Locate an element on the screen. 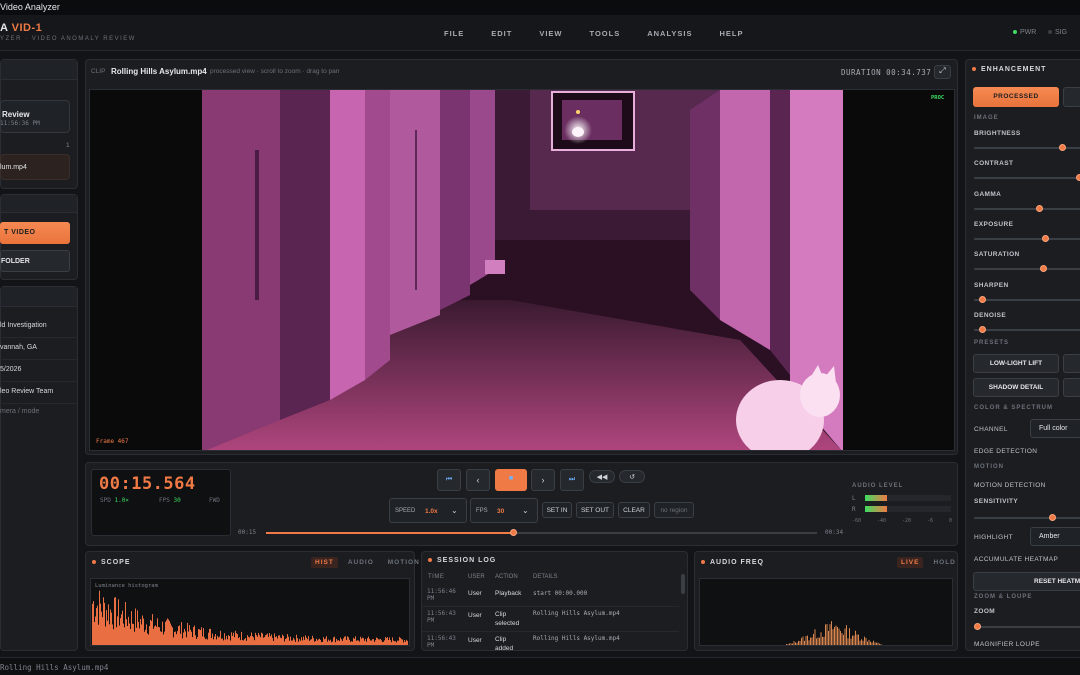 The image size is (1080, 675). menu-view: VIEW is located at coordinates (550, 33).